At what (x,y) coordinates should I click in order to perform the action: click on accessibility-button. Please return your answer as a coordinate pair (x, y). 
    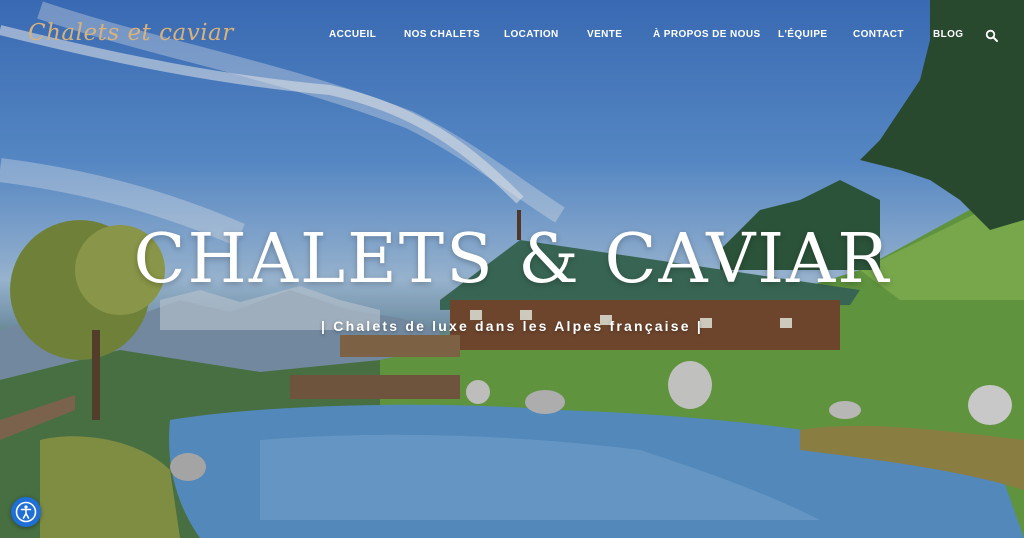
    Looking at the image, I should click on (26, 512).